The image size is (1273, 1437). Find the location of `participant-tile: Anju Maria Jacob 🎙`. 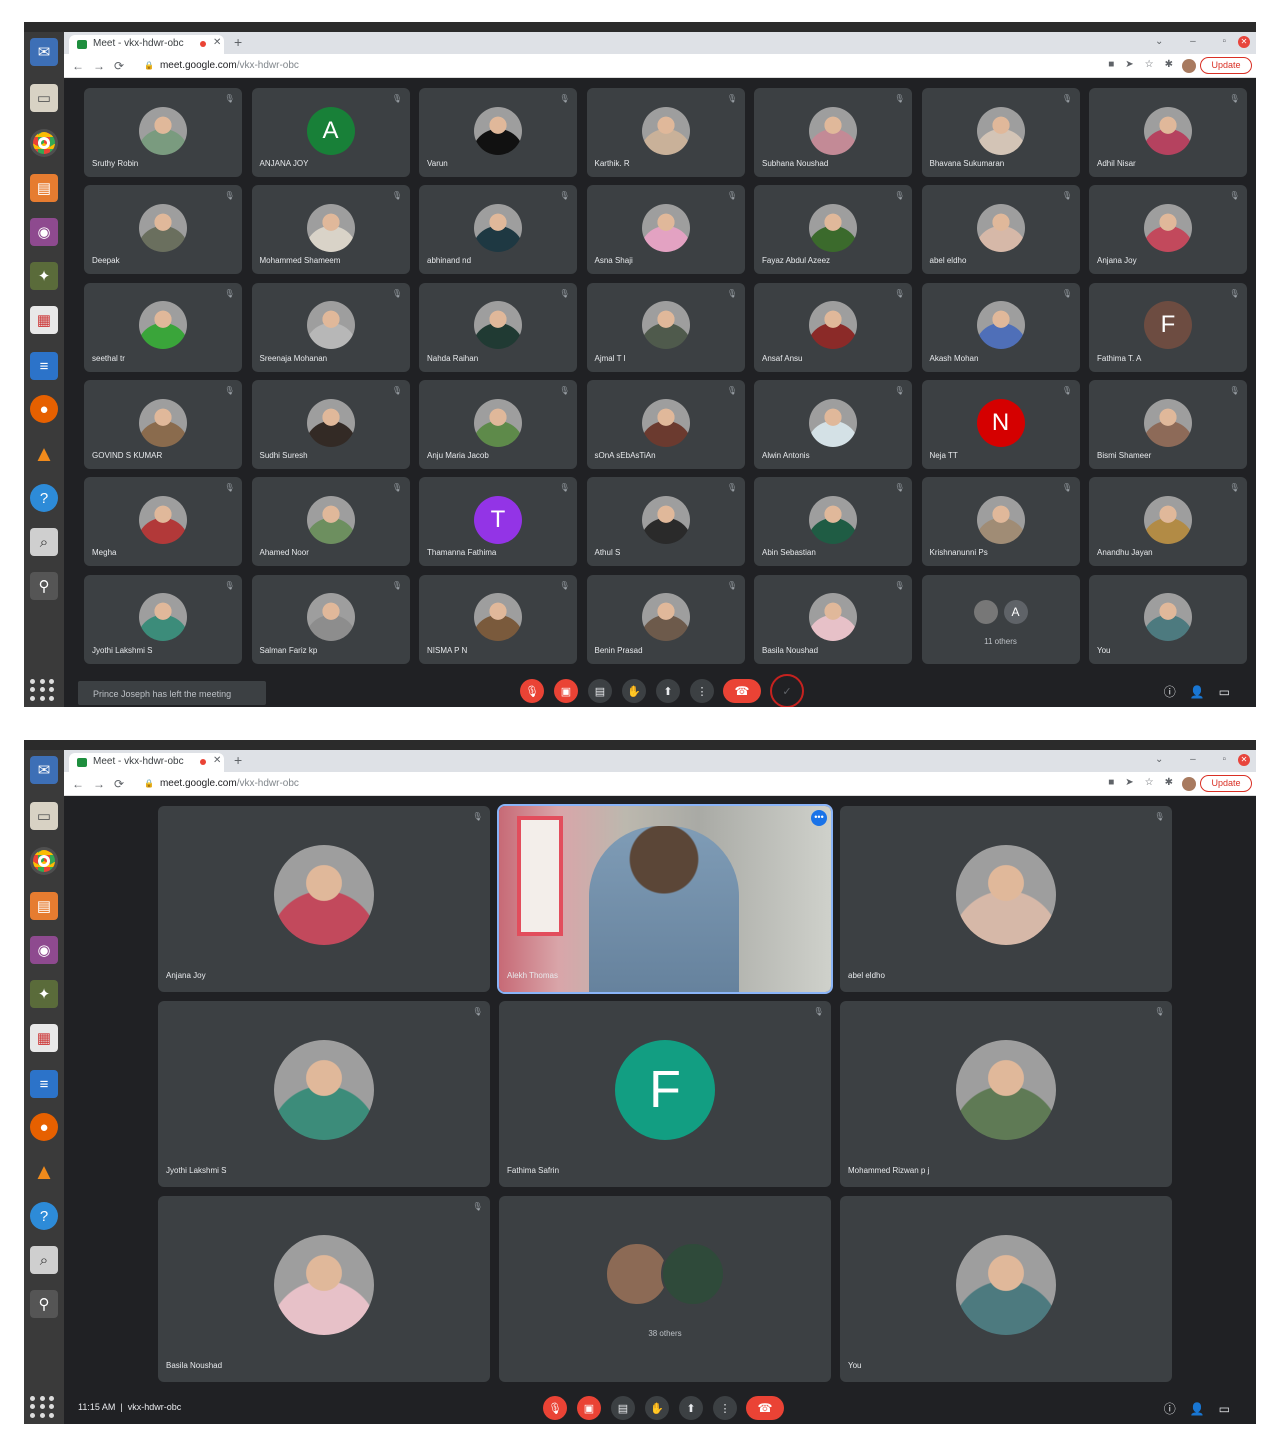

participant-tile: Anju Maria Jacob 🎙 is located at coordinates (498, 424).